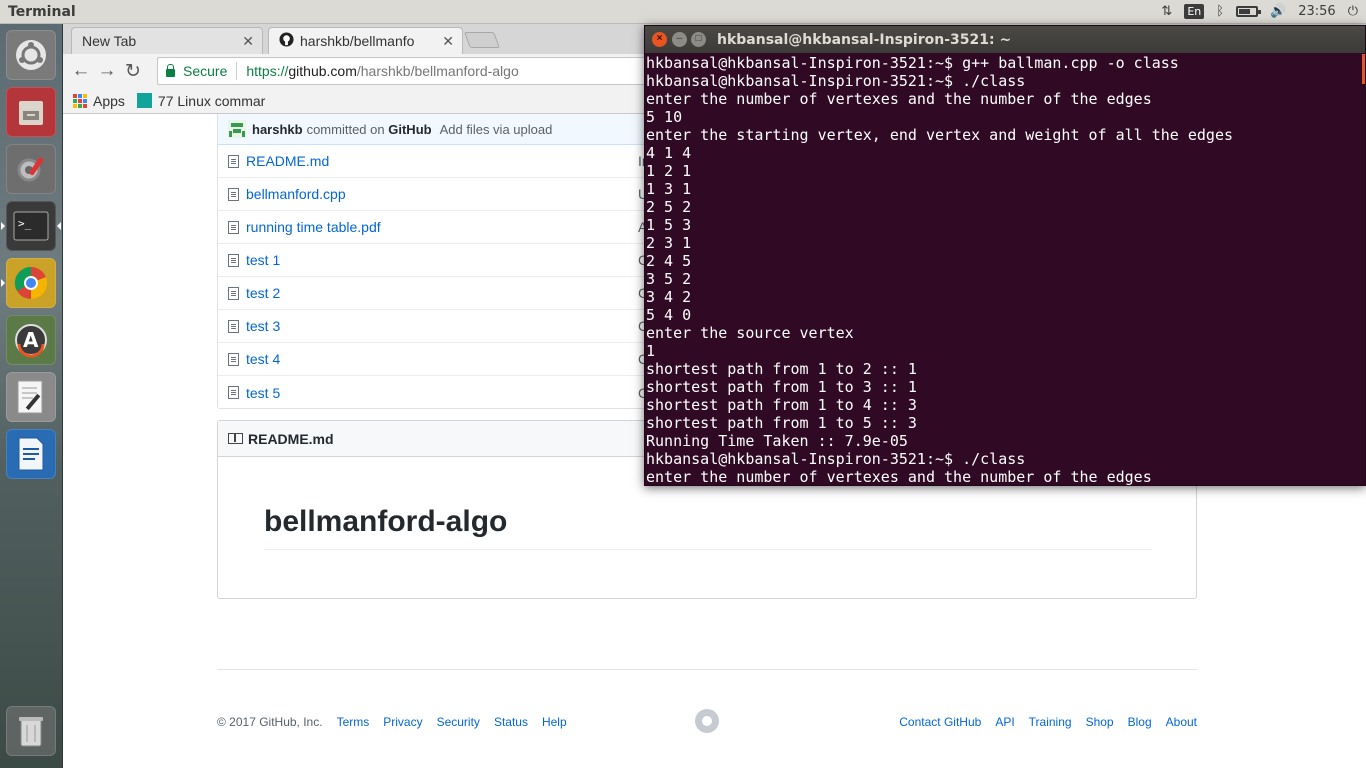  What do you see at coordinates (42, 11) in the screenshot?
I see `active-app-title: Terminal` at bounding box center [42, 11].